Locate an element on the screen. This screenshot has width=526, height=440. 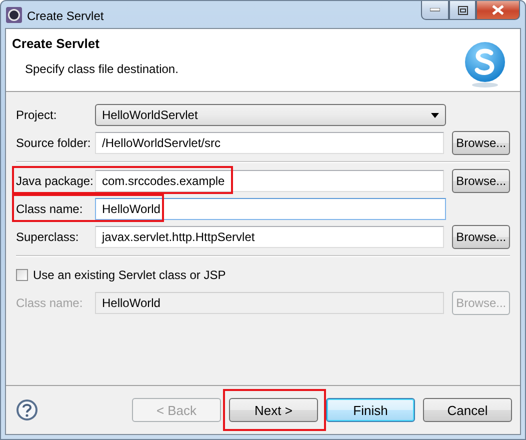
checkbox-label: Use an existing Servlet class or JSP is located at coordinates (129, 275).